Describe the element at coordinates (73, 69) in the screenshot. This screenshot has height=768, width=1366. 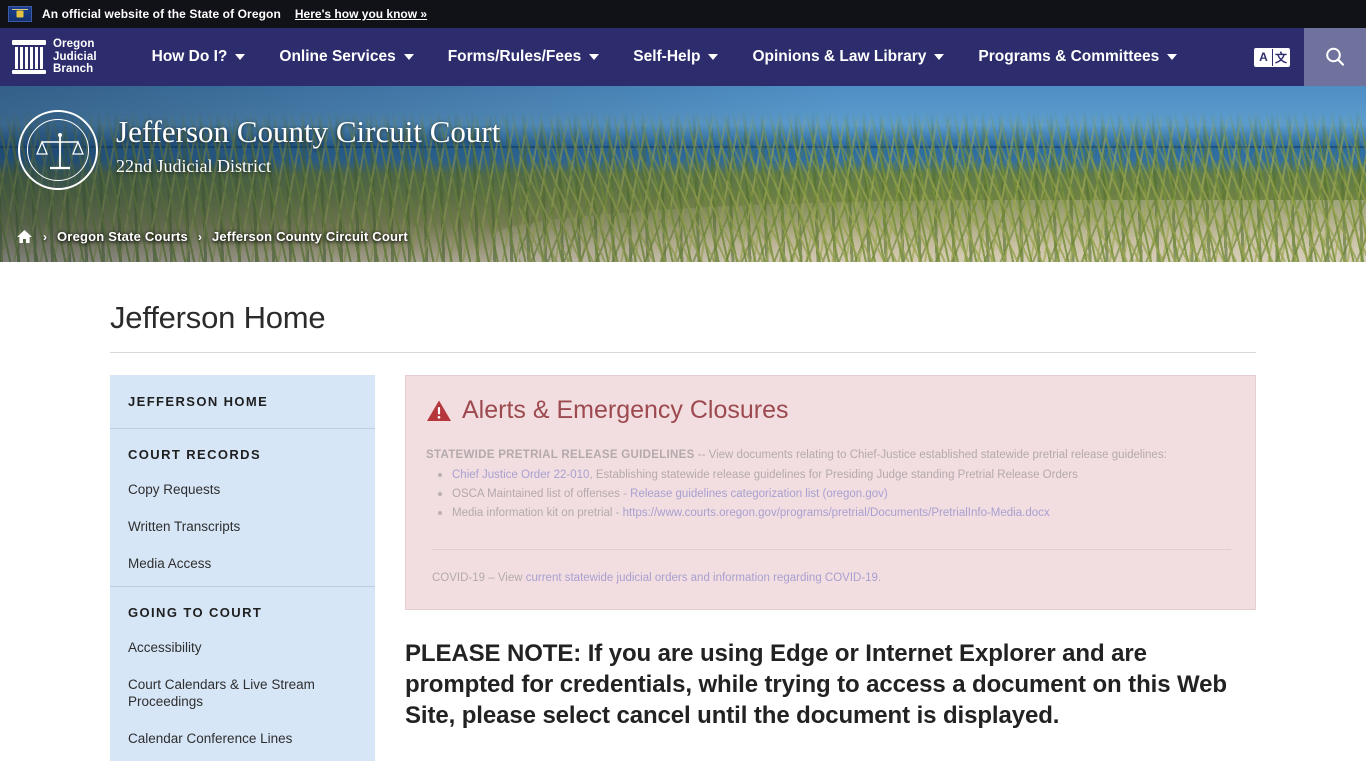
I see `brand-line-3: Branch` at that location.